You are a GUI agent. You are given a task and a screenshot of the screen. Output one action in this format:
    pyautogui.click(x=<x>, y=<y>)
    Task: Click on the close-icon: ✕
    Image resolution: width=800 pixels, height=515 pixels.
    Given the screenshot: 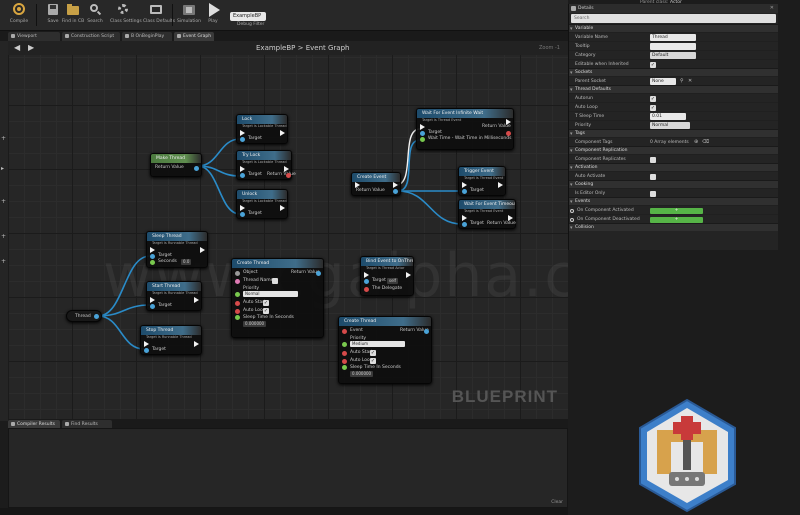 What is the action you would take?
    pyautogui.click(x=772, y=8)
    